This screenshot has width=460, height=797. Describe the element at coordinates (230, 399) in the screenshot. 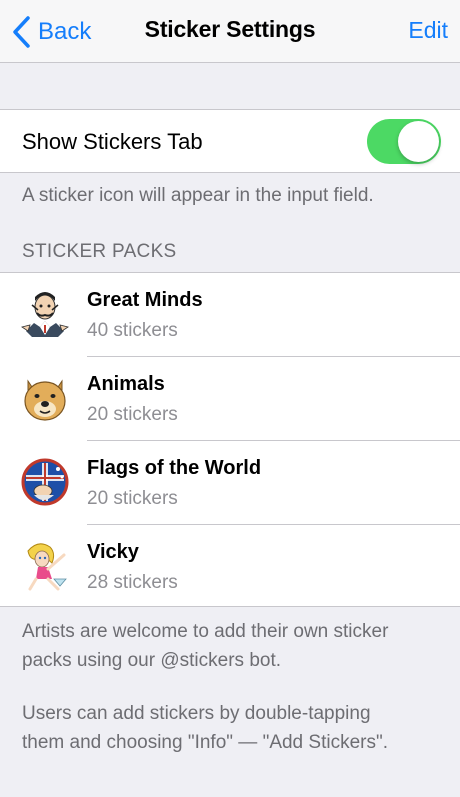

I see `sticker-pack-animals: Animals 20 stickers` at that location.